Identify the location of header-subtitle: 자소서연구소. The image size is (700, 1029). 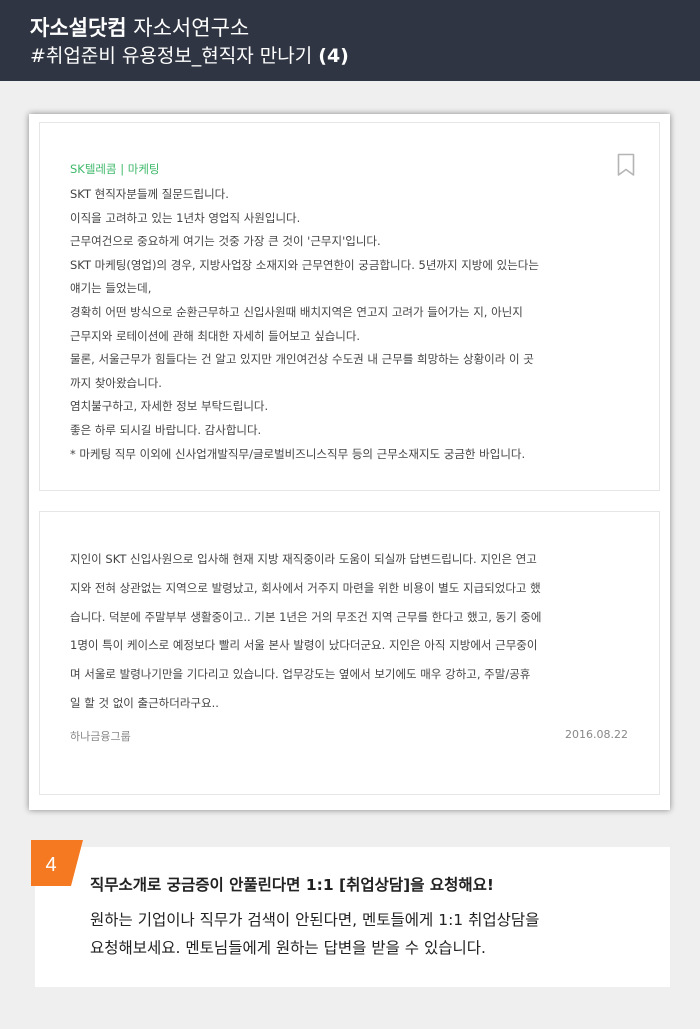
(191, 28).